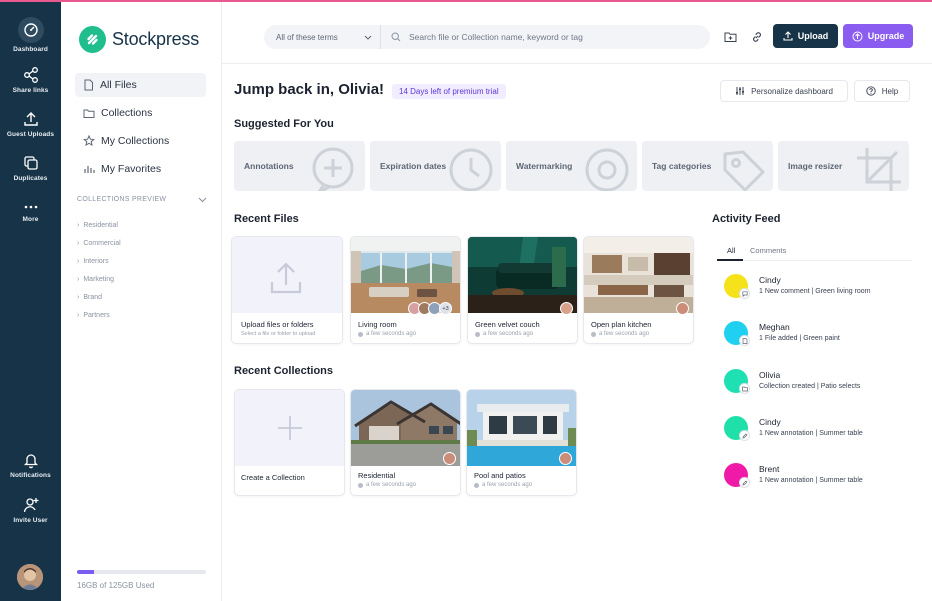  I want to click on collection-preview-label: Partners, so click(96, 315).